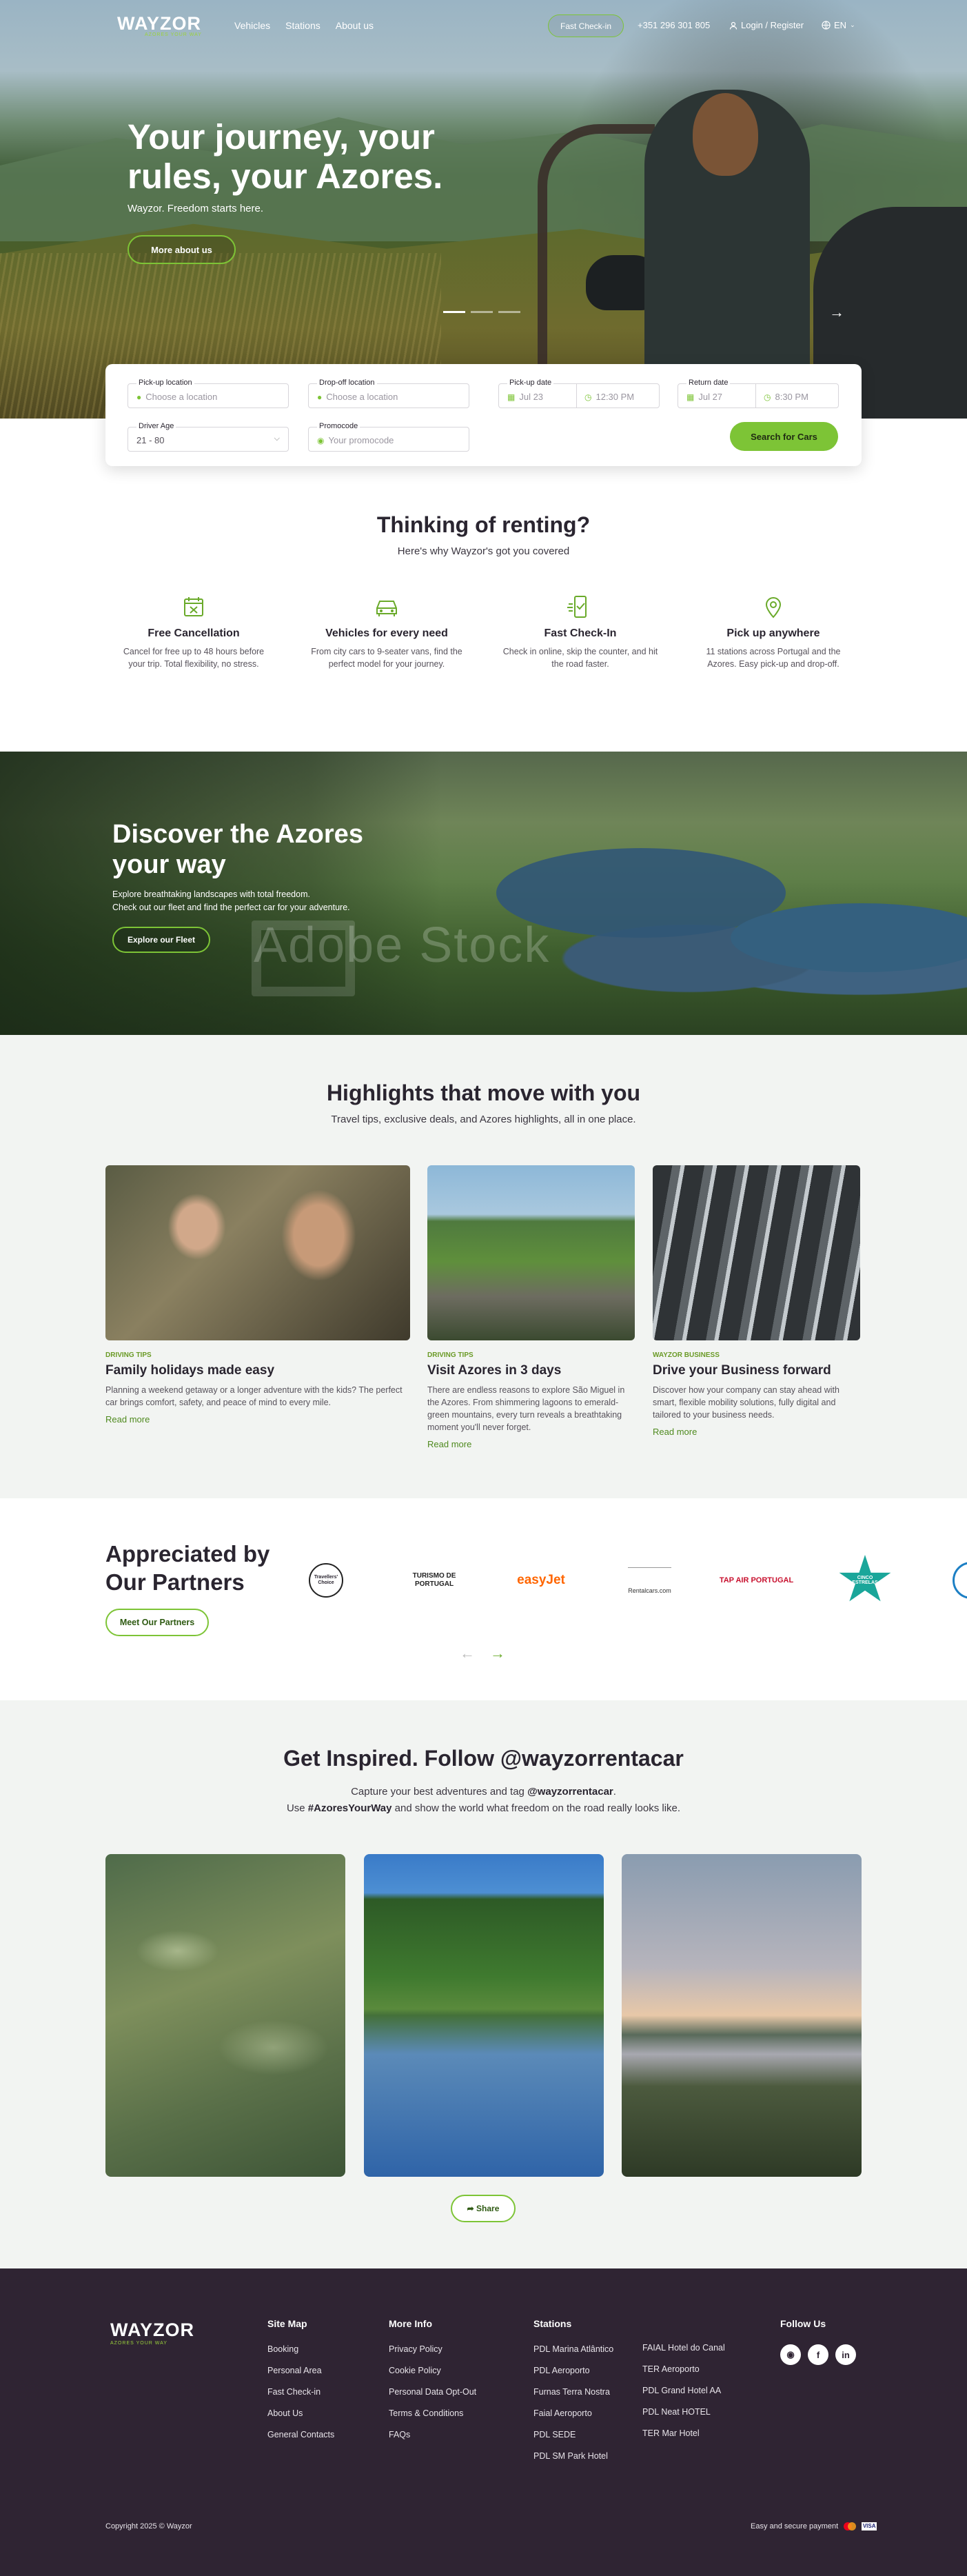  I want to click on login-register-link: Login / Register, so click(766, 25).